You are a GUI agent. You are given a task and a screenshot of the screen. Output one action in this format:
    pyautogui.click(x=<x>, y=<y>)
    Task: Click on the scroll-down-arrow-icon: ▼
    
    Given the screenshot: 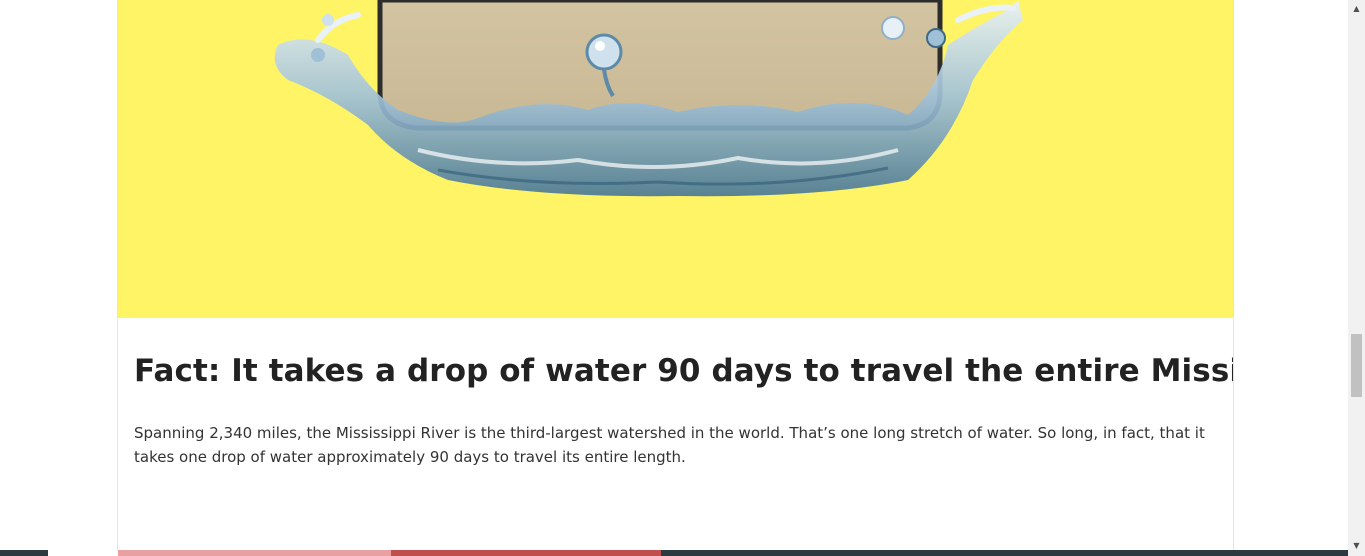 What is the action you would take?
    pyautogui.click(x=1356, y=545)
    